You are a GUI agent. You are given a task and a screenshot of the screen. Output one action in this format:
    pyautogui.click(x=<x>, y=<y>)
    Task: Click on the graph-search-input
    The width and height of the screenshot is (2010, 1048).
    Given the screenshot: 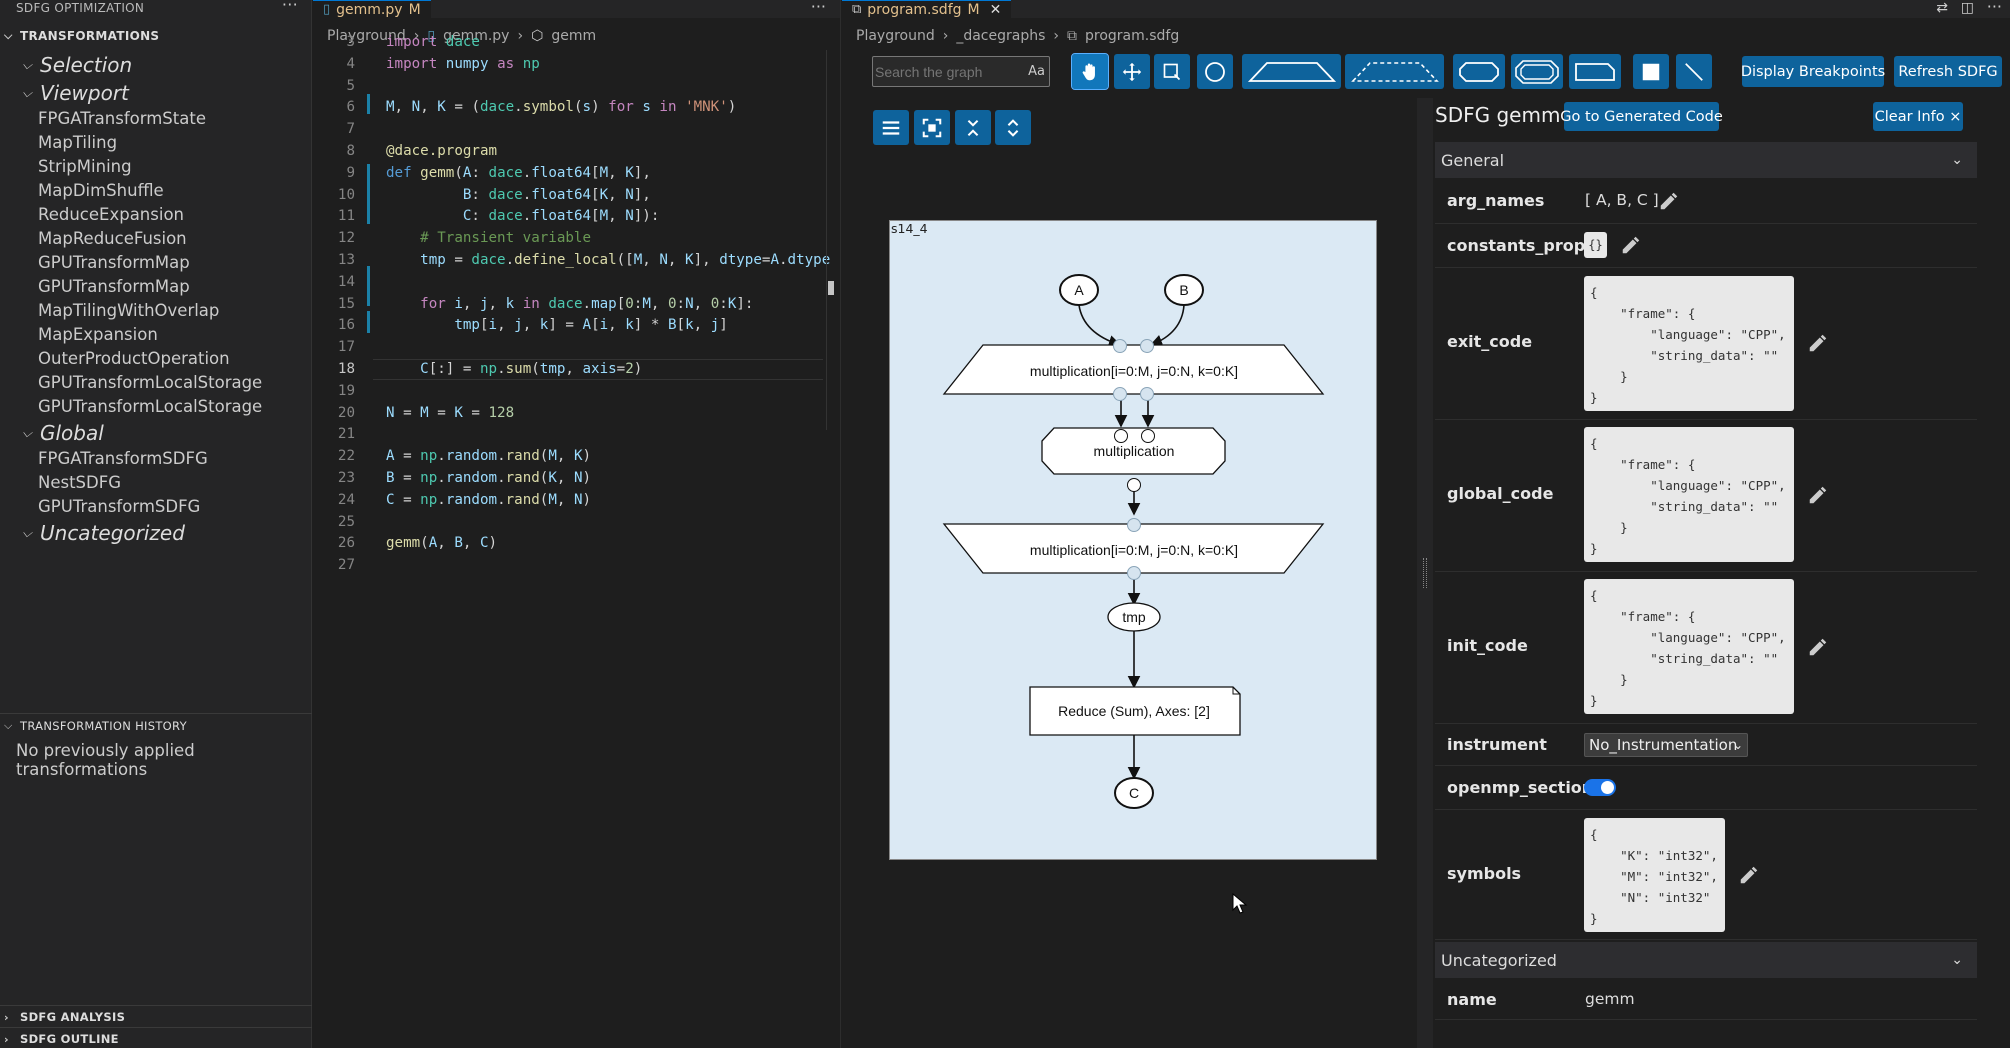 What is the action you would take?
    pyautogui.click(x=947, y=72)
    